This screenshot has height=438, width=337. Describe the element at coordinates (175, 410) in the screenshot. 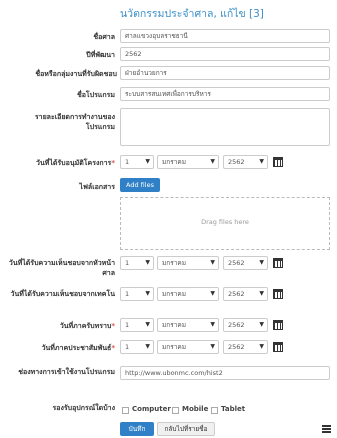

I see `mobile-checkbox` at that location.